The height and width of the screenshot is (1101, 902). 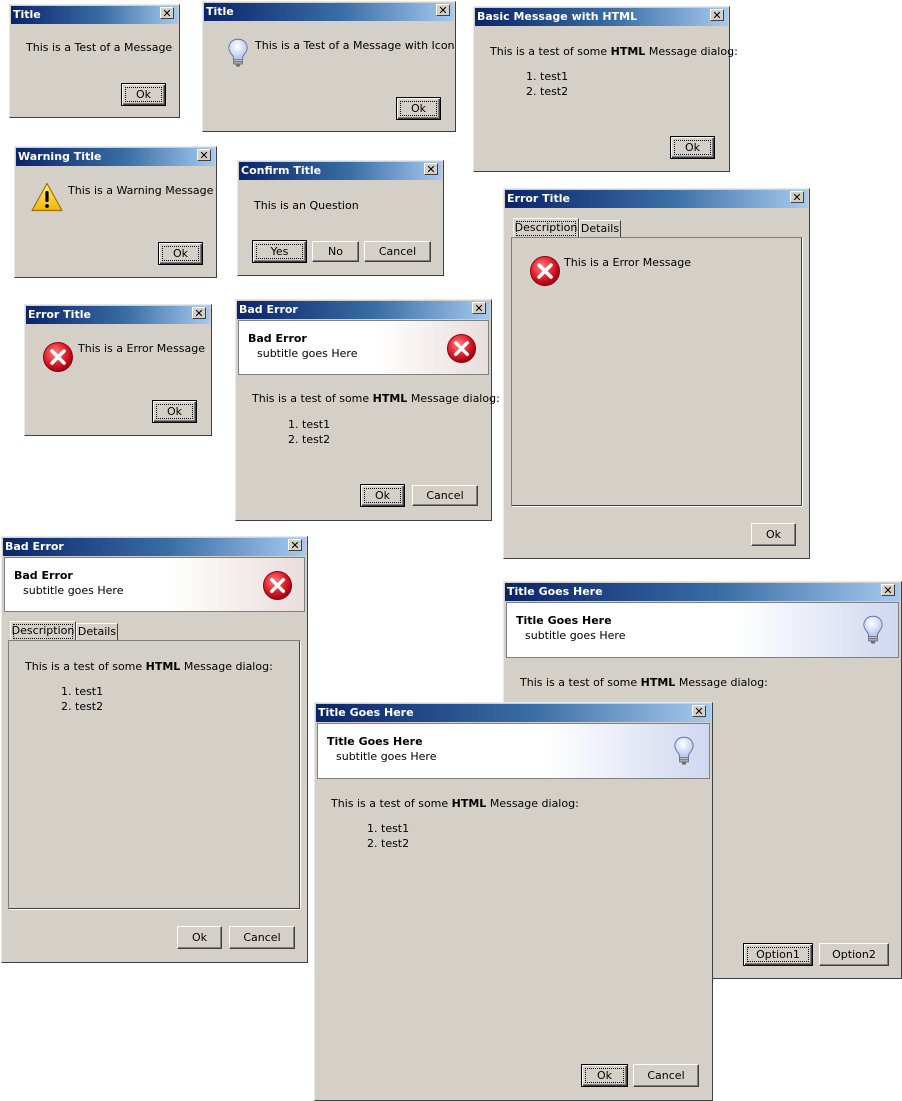 I want to click on title-bar: Warning Title, so click(x=115, y=157).